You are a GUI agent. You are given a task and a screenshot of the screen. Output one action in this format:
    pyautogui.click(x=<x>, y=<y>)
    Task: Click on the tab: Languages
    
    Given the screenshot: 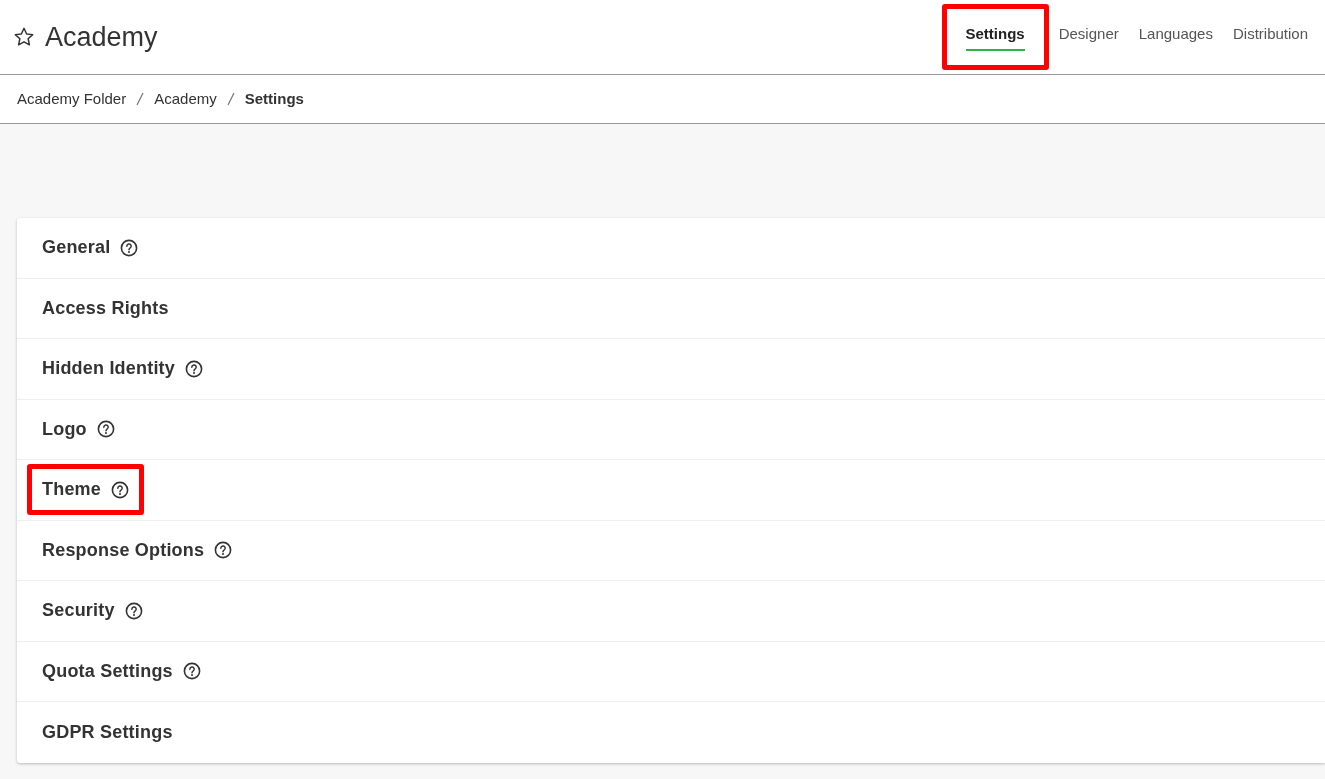 What is the action you would take?
    pyautogui.click(x=1175, y=37)
    